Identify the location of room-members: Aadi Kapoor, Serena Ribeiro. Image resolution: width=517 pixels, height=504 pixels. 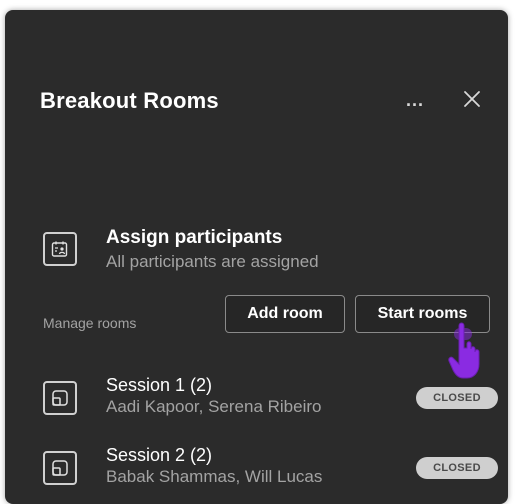
(214, 406).